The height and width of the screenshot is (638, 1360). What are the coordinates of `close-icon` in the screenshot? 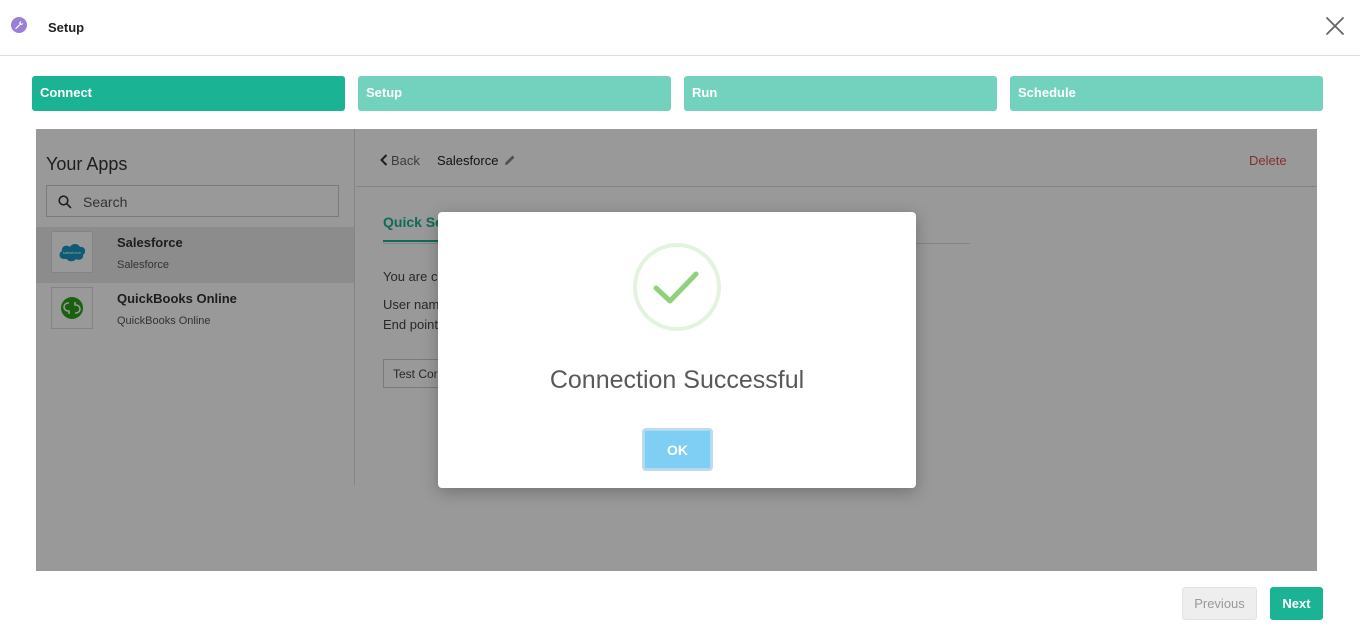 It's located at (1335, 26).